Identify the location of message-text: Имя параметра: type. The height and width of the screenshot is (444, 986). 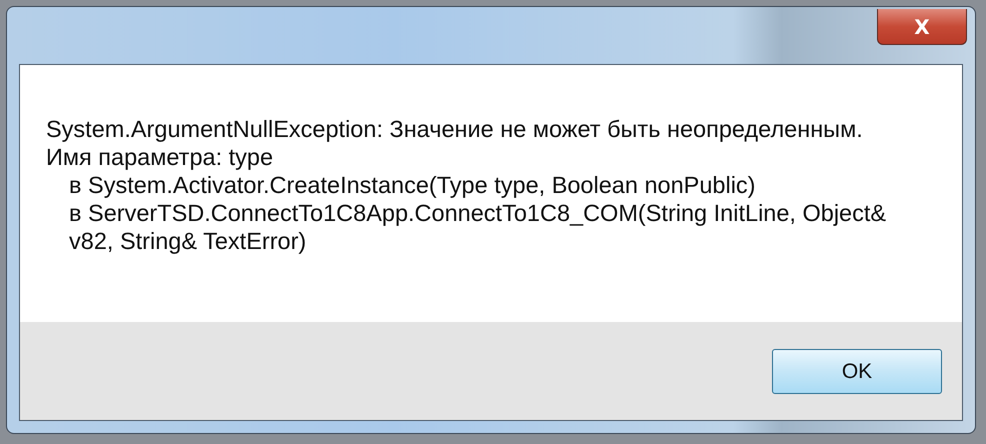
(160, 157).